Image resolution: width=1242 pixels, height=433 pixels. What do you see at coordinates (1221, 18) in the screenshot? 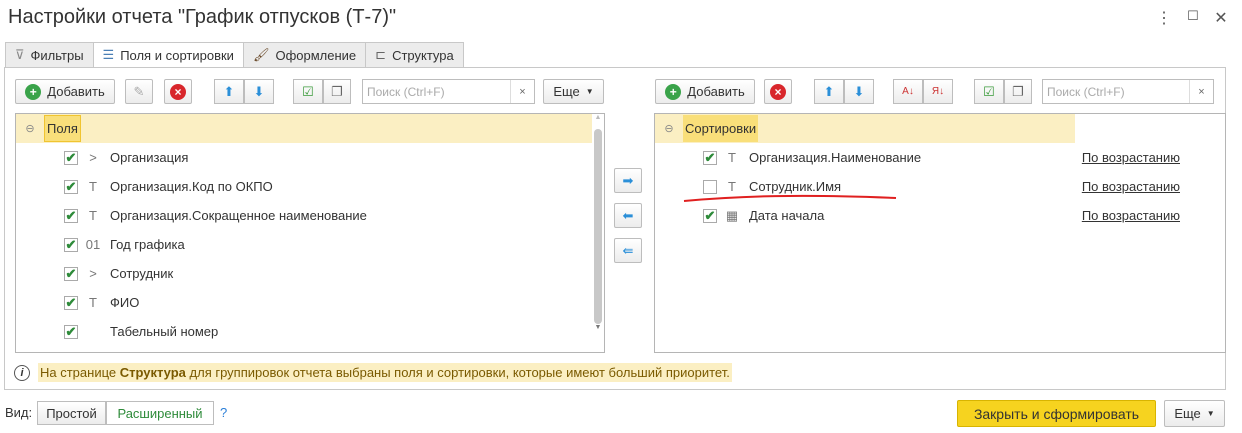
I see `close-icon: ✕` at bounding box center [1221, 18].